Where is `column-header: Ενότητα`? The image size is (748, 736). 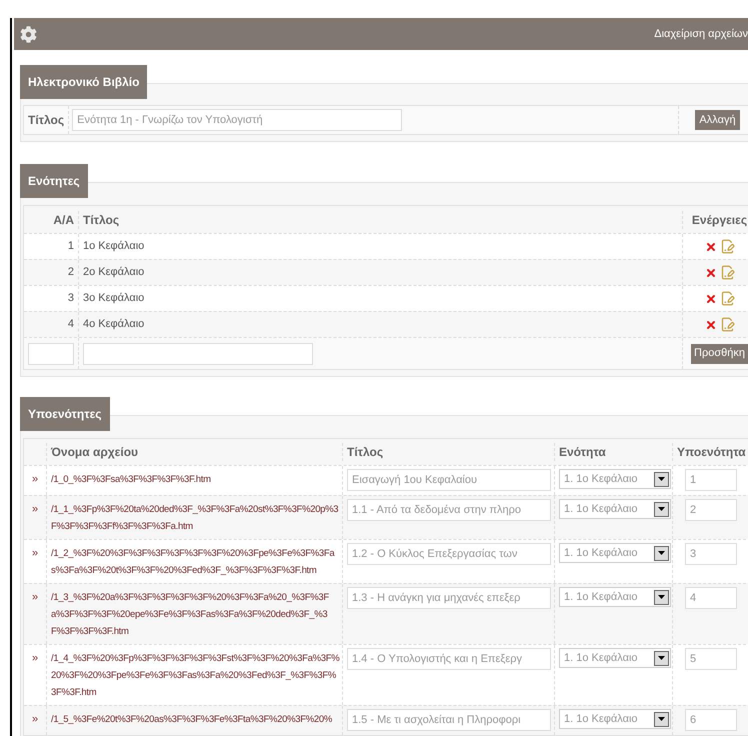
column-header: Ενότητα is located at coordinates (613, 452).